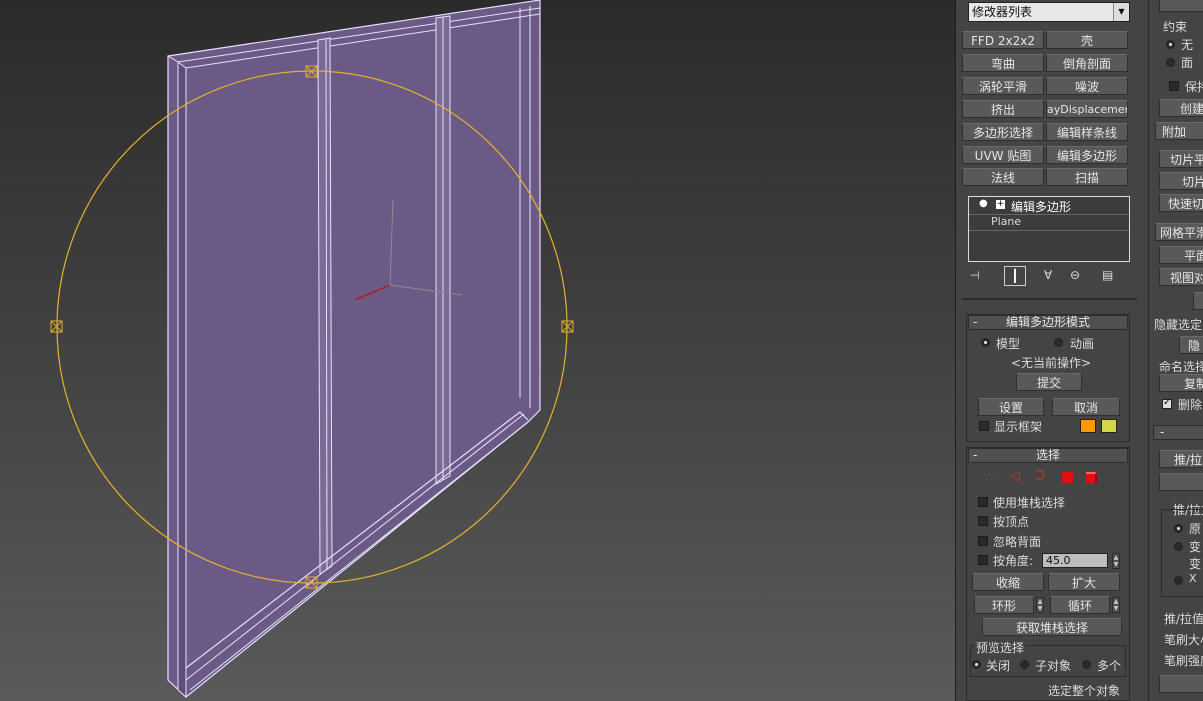 This screenshot has height=701, width=1203. What do you see at coordinates (1067, 477) in the screenshot?
I see `polygon-mode-icon` at bounding box center [1067, 477].